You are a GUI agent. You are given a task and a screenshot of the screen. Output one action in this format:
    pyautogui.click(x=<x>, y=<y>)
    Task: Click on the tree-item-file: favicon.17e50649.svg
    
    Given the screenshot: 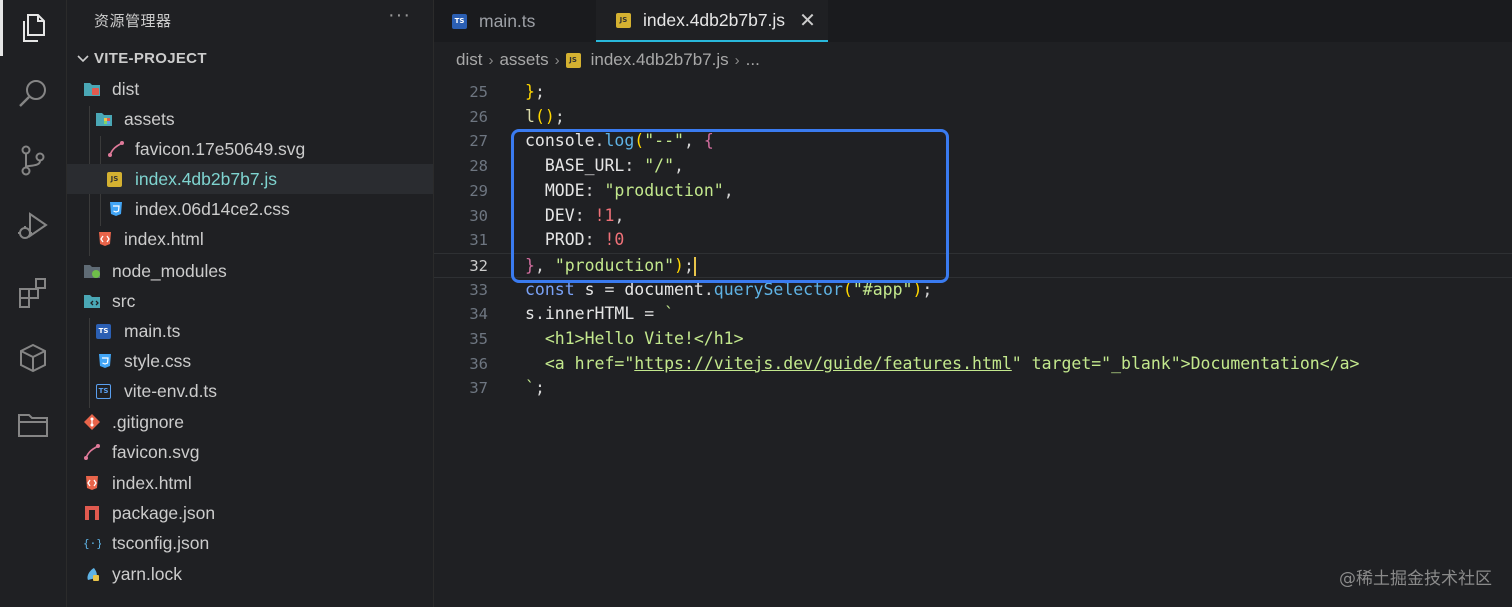 What is the action you would take?
    pyautogui.click(x=250, y=149)
    